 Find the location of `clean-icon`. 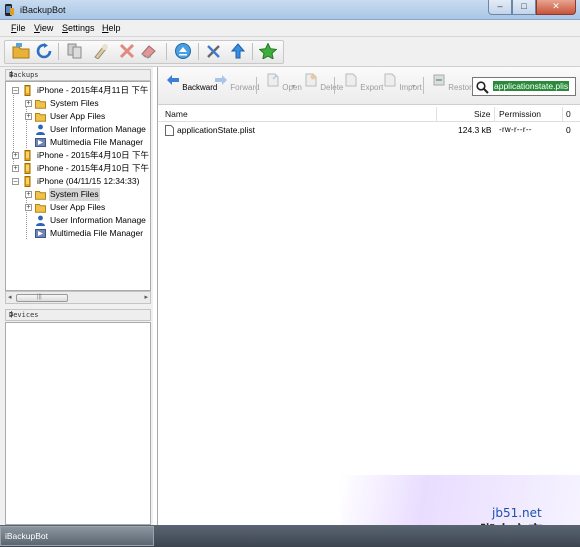

clean-icon is located at coordinates (101, 51).